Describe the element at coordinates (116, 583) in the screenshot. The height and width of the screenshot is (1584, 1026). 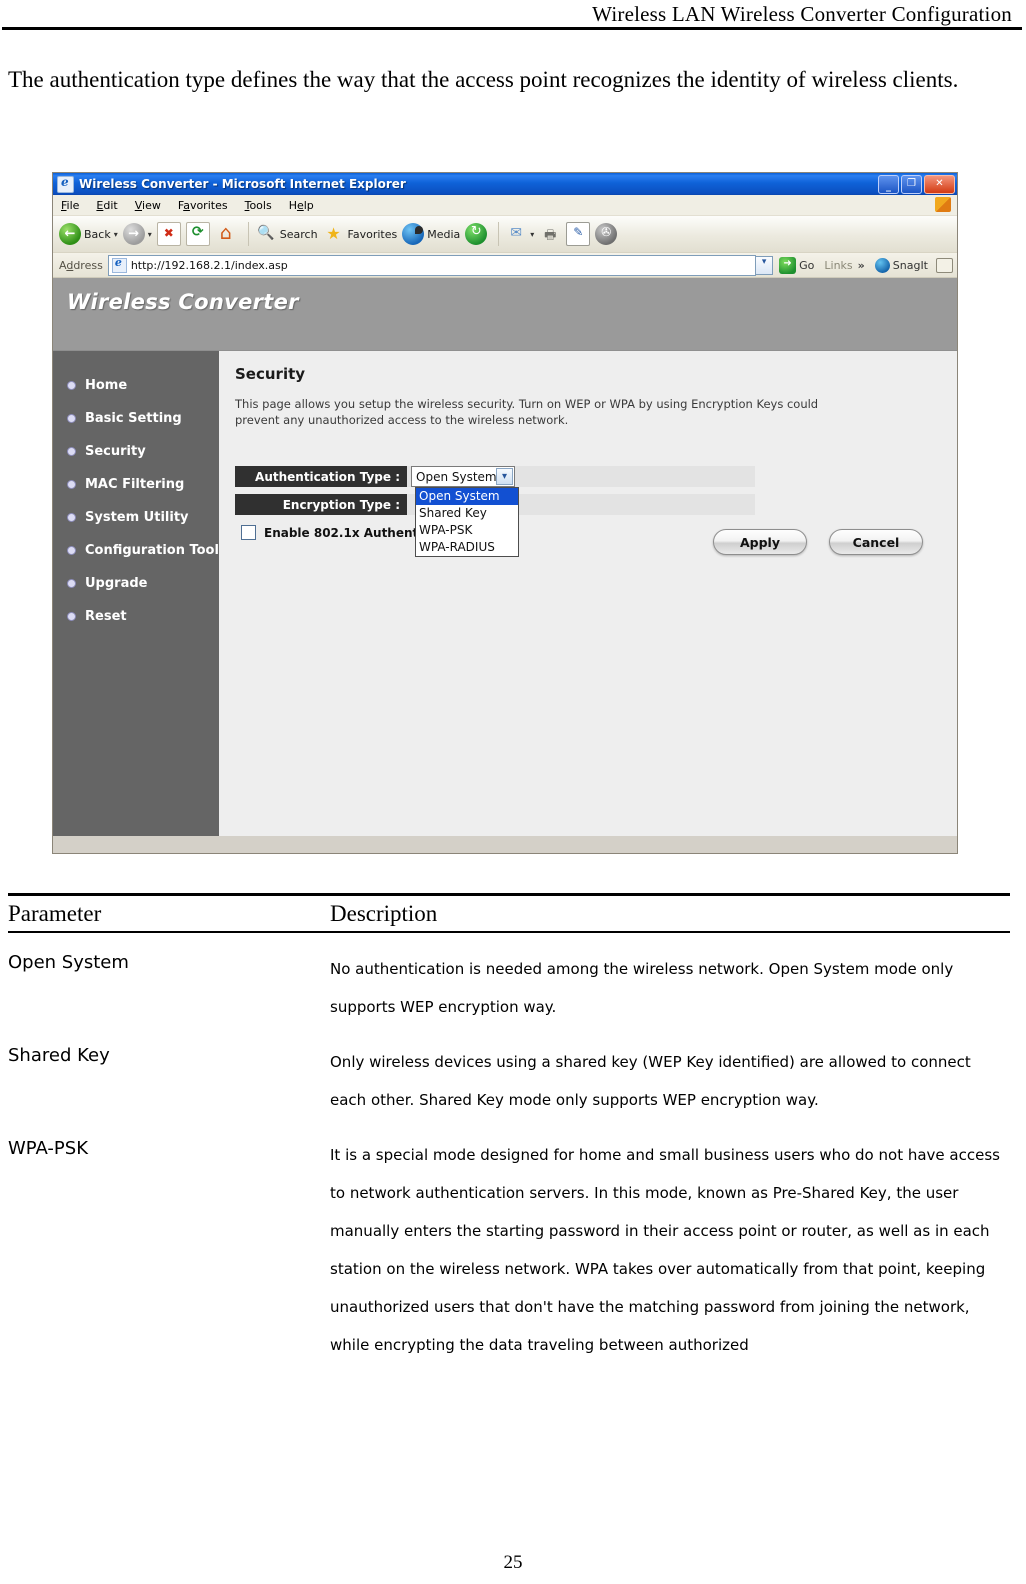
I see `sidebar-item-label: Upgrade` at that location.